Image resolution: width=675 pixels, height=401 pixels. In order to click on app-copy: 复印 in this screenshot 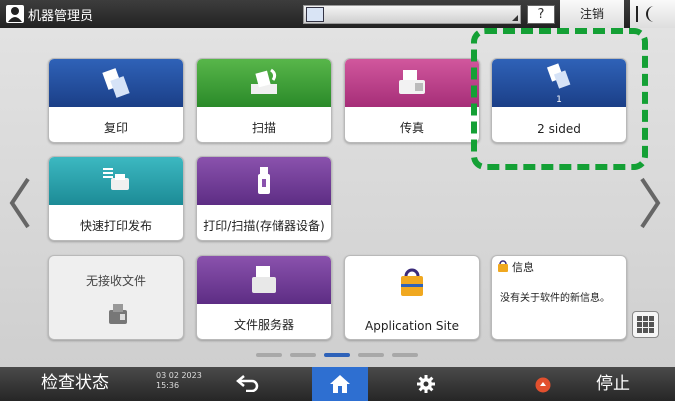, I will do `click(116, 100)`.